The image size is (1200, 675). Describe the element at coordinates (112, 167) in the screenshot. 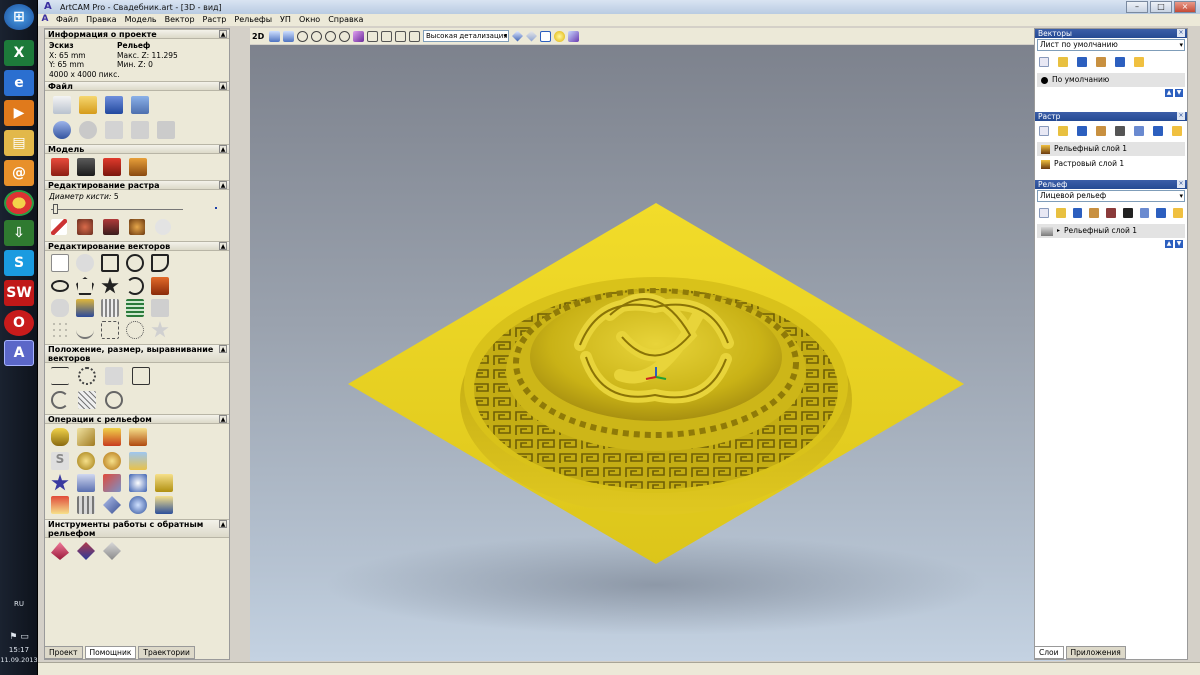

I see `model-person-icon` at that location.